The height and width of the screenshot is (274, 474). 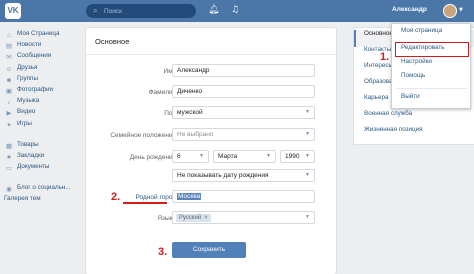 What do you see at coordinates (190, 156) in the screenshot?
I see `birthday-day-select: 6 ▼` at bounding box center [190, 156].